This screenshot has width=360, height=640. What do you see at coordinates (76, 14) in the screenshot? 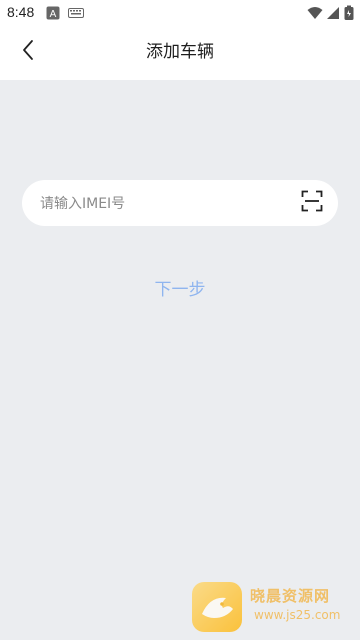
I see `keyboard-icon` at bounding box center [76, 14].